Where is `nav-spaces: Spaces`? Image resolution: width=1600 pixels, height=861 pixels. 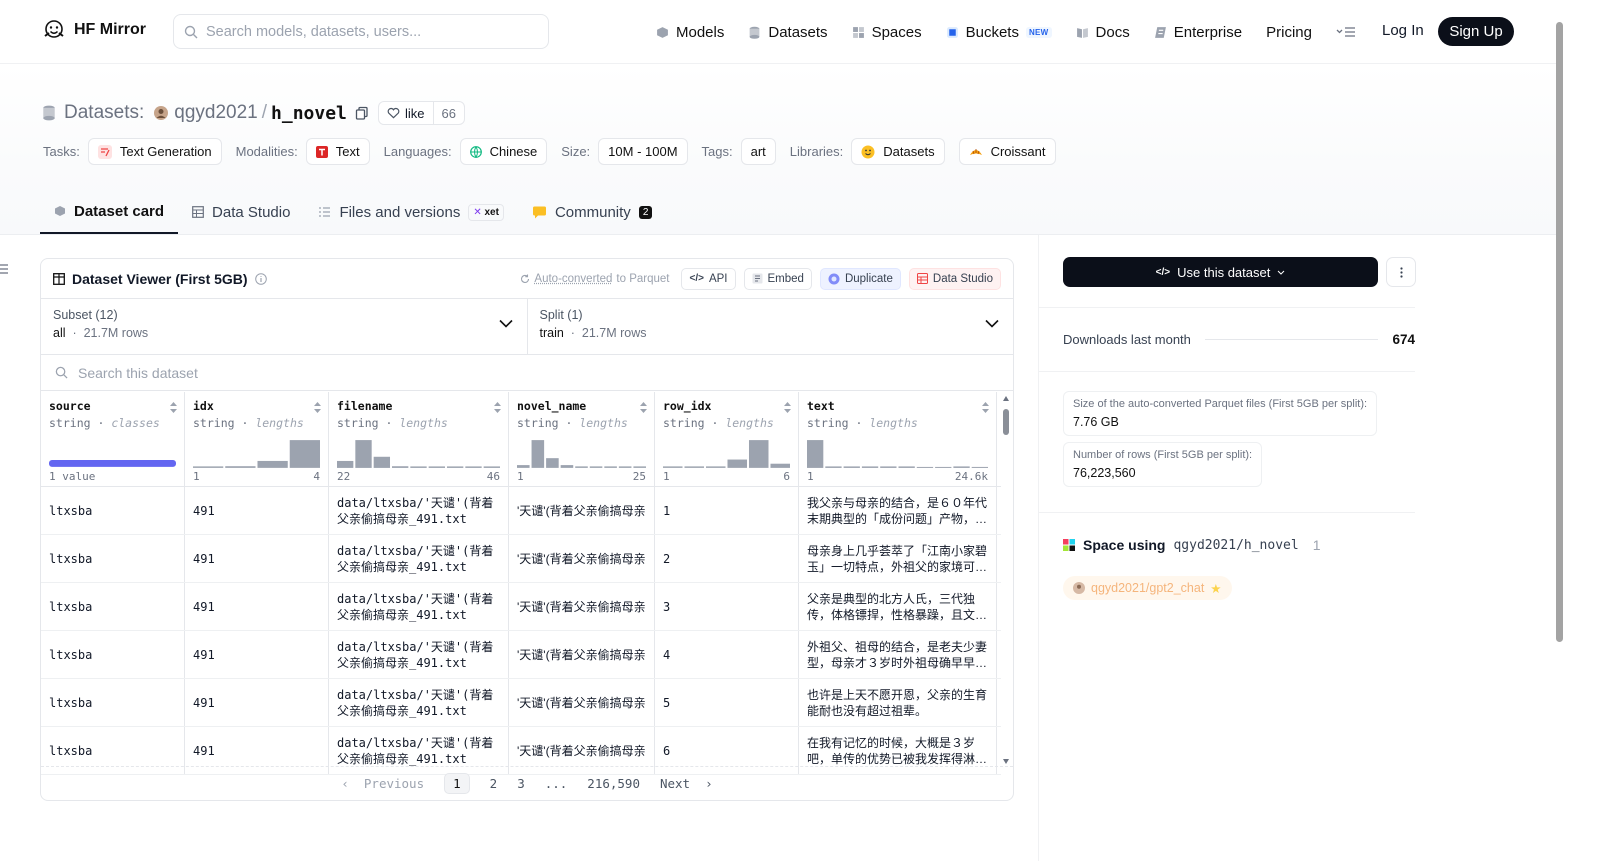 nav-spaces: Spaces is located at coordinates (887, 32).